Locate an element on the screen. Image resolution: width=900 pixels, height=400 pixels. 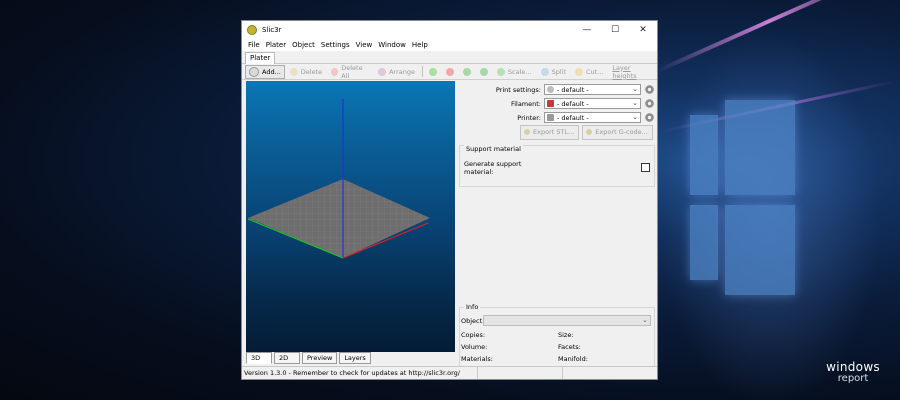
rotate-left-icon is located at coordinates (466, 71).